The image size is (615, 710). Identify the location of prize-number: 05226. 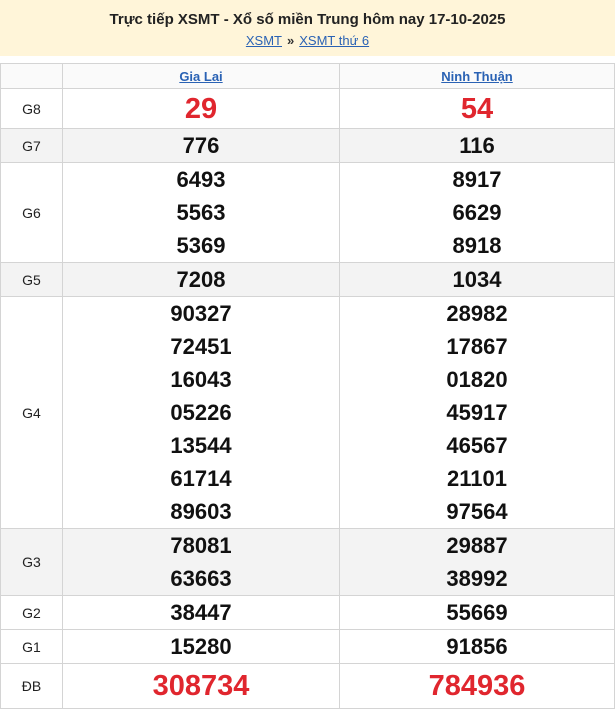
(201, 412).